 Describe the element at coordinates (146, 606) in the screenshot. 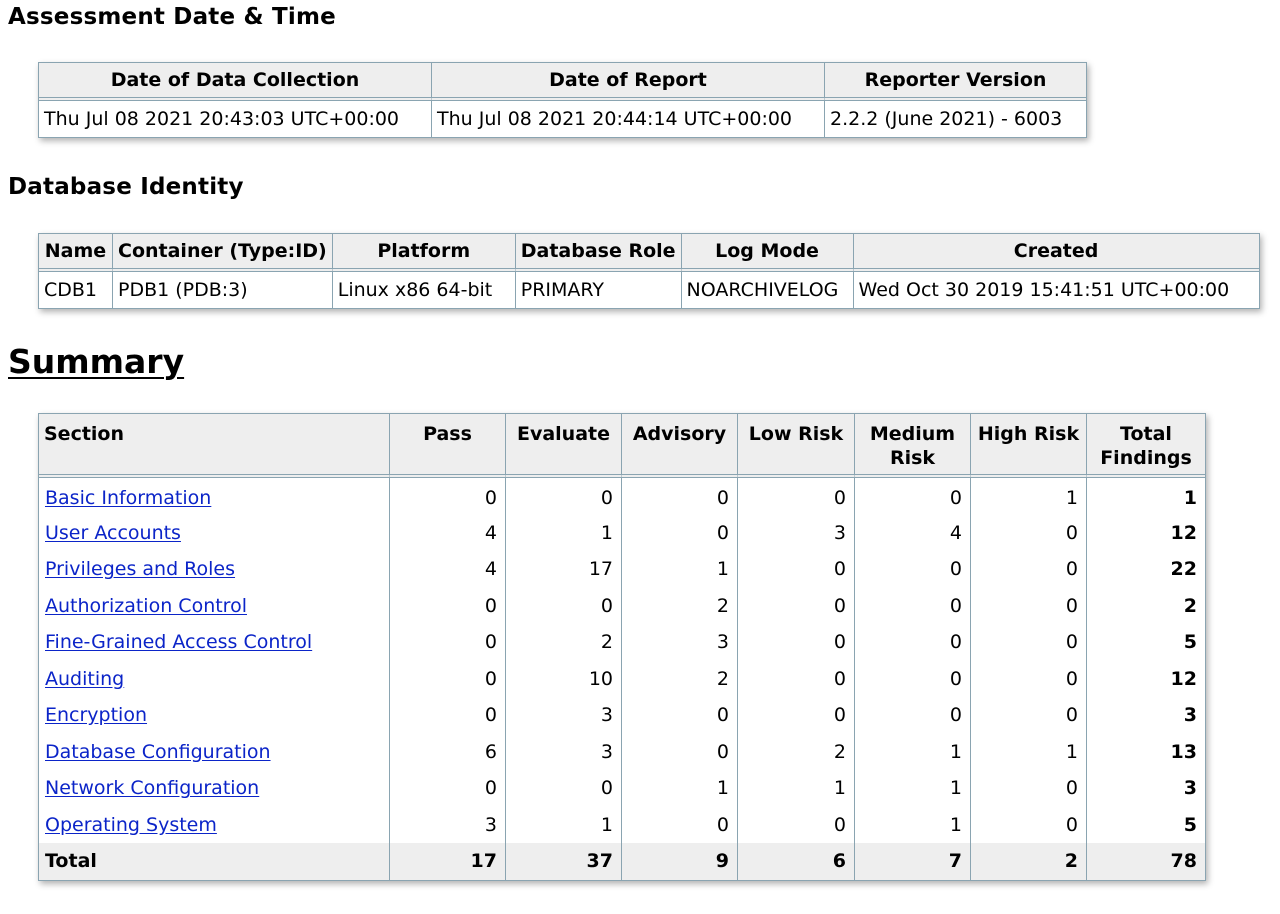

I see `section-link-authorization-control: Authorization Control` at that location.